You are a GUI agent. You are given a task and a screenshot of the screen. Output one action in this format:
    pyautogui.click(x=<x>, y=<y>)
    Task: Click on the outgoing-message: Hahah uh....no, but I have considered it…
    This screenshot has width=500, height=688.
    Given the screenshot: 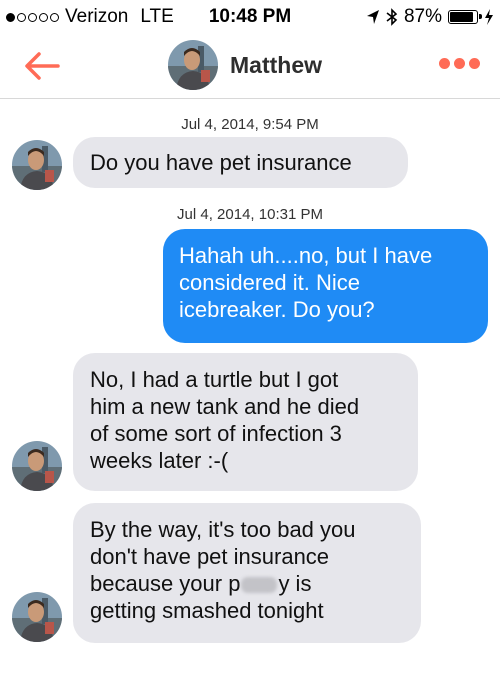 What is the action you would take?
    pyautogui.click(x=325, y=286)
    